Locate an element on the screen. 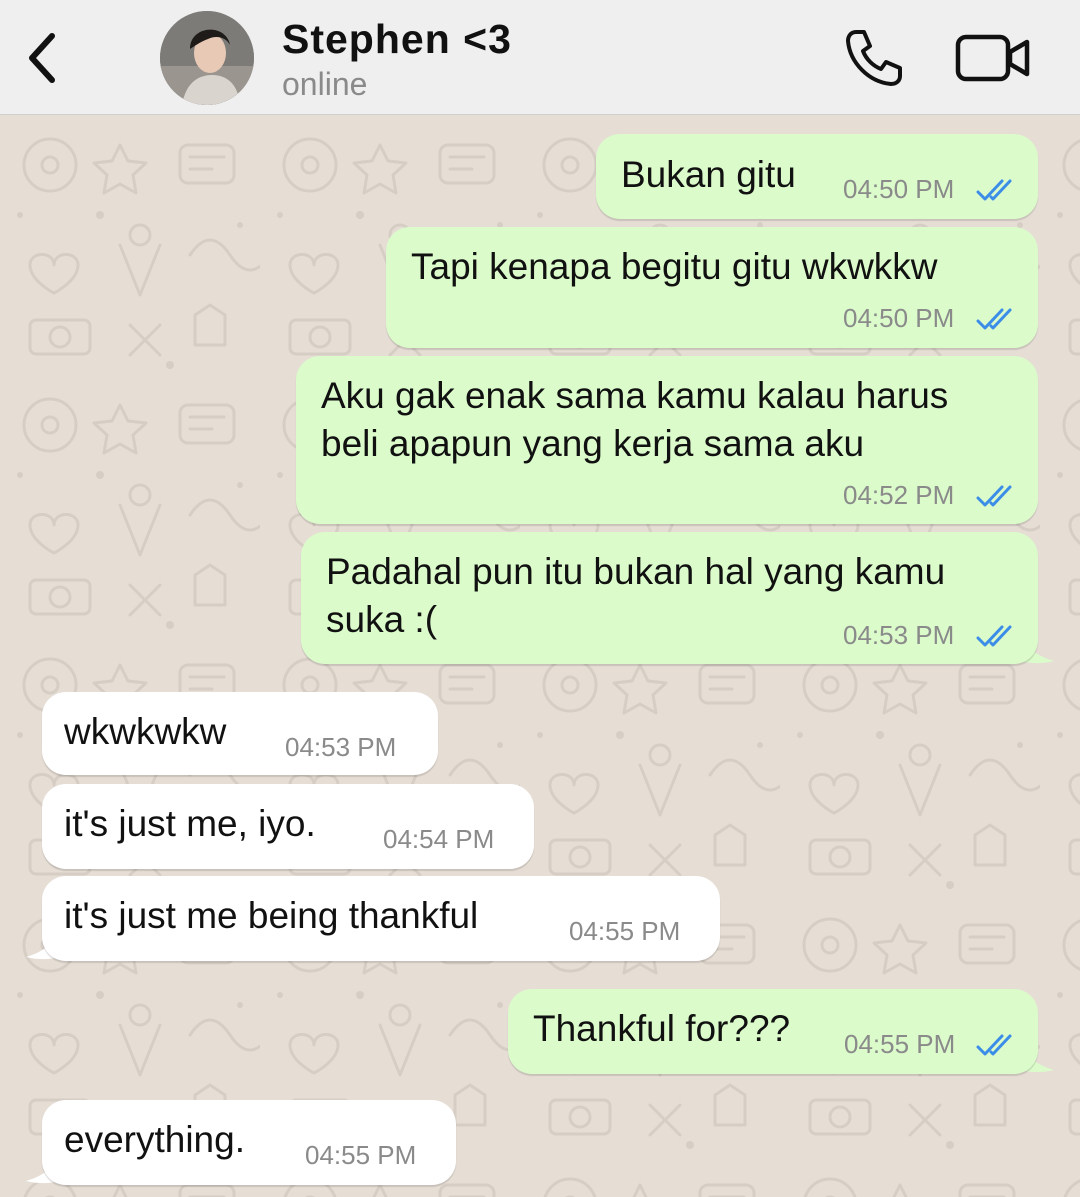  chat-header: Stephen <3 online is located at coordinates (540, 57).